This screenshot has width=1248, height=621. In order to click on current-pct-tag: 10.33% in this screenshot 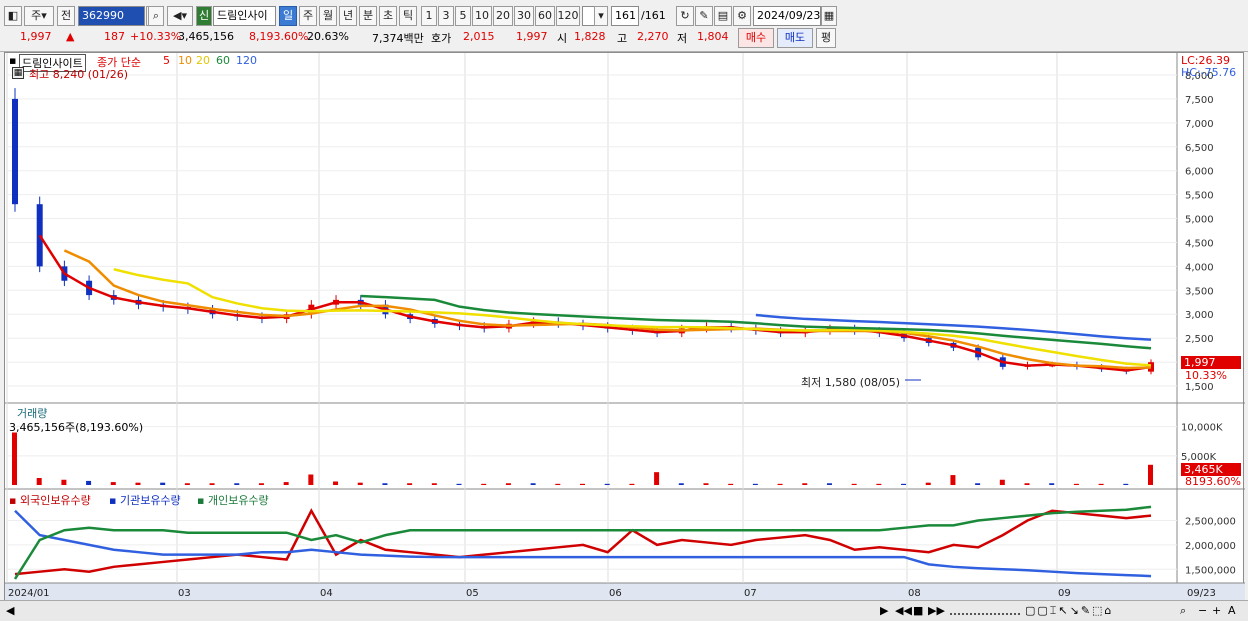, I will do `click(1206, 375)`.